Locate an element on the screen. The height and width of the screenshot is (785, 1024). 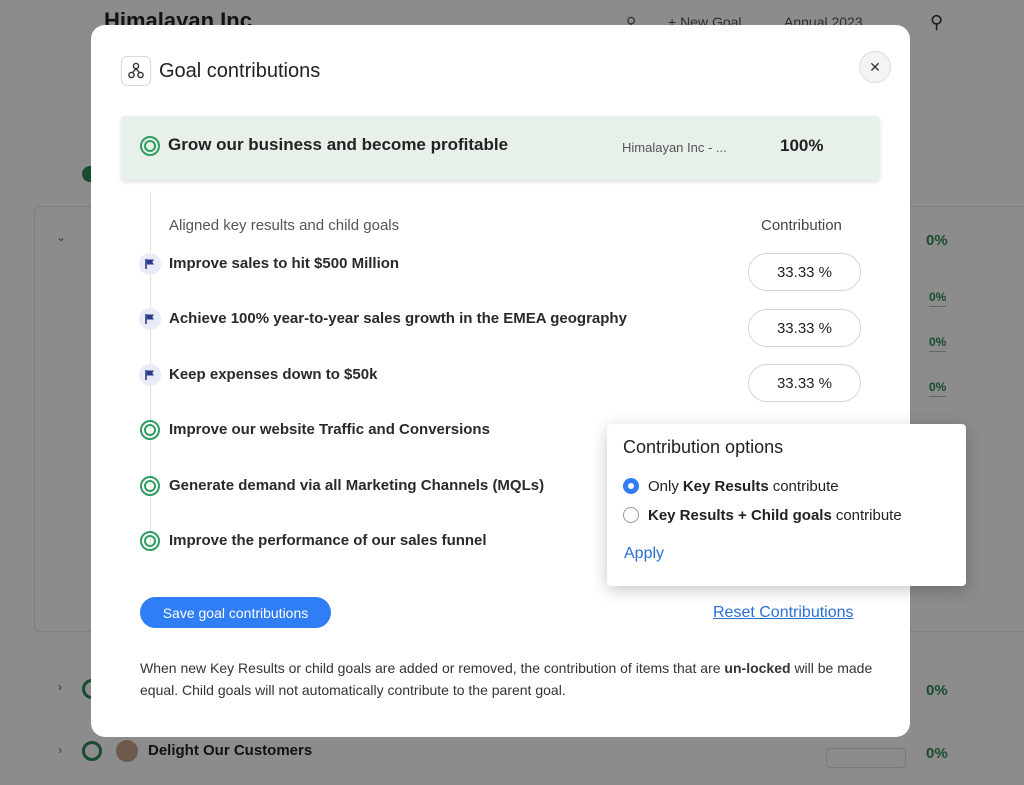
close-icon: ✕ is located at coordinates (875, 66).